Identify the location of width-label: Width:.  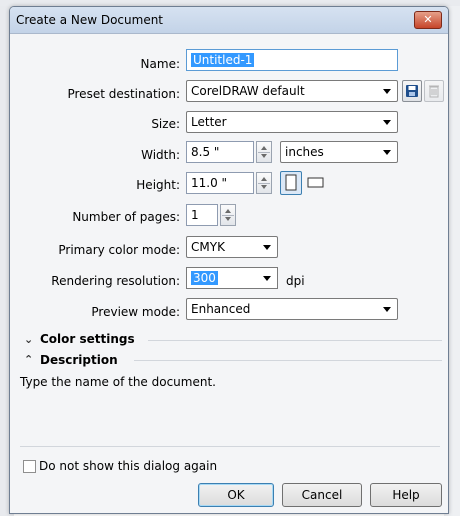
(160, 155).